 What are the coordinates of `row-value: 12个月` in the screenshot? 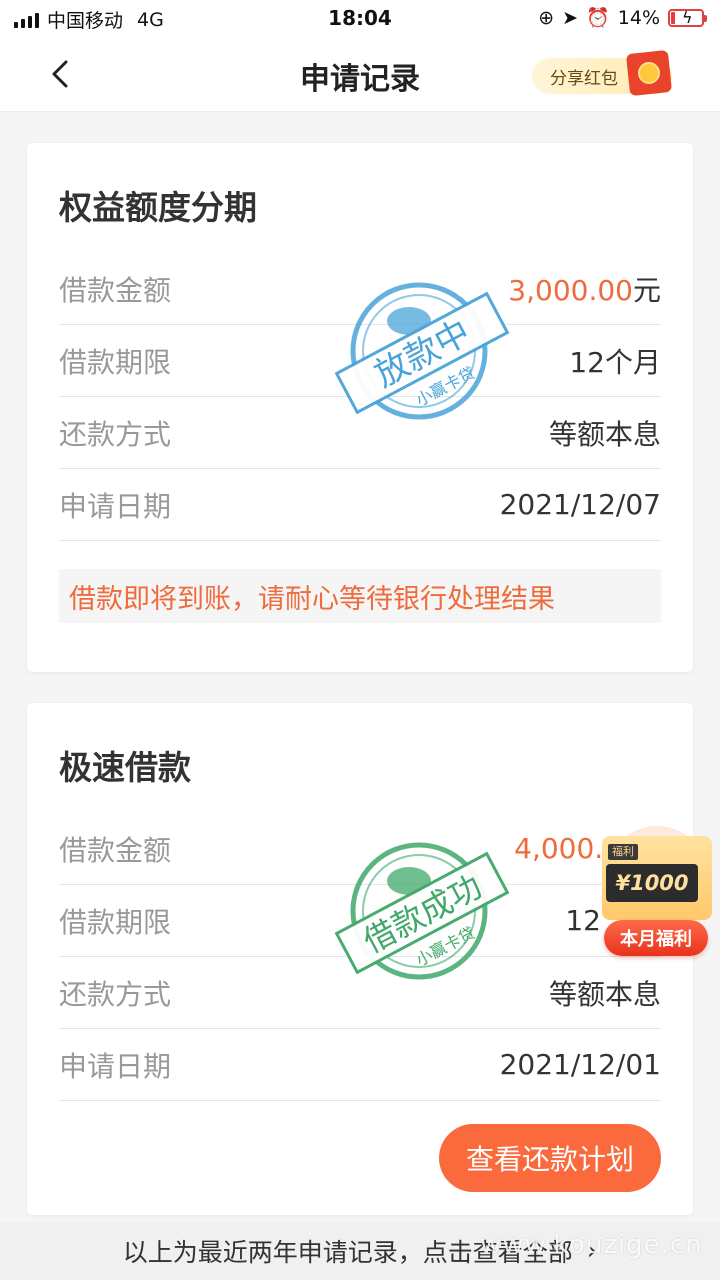 It's located at (615, 362).